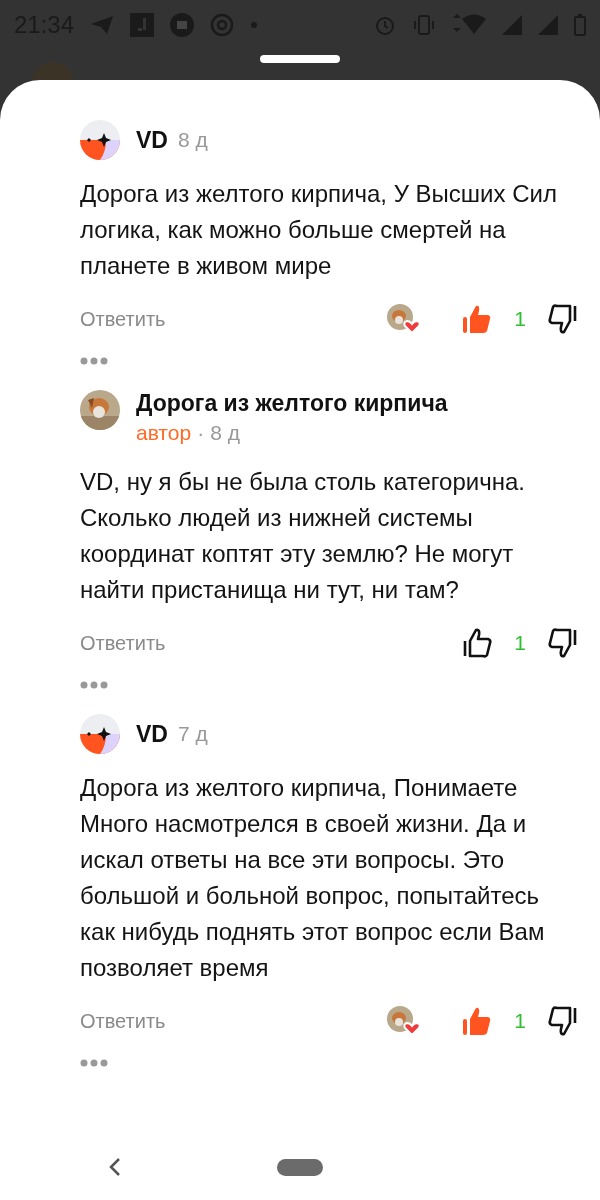 This screenshot has width=600, height=1200. Describe the element at coordinates (102, 25) in the screenshot. I see `paper-plane-icon` at that location.